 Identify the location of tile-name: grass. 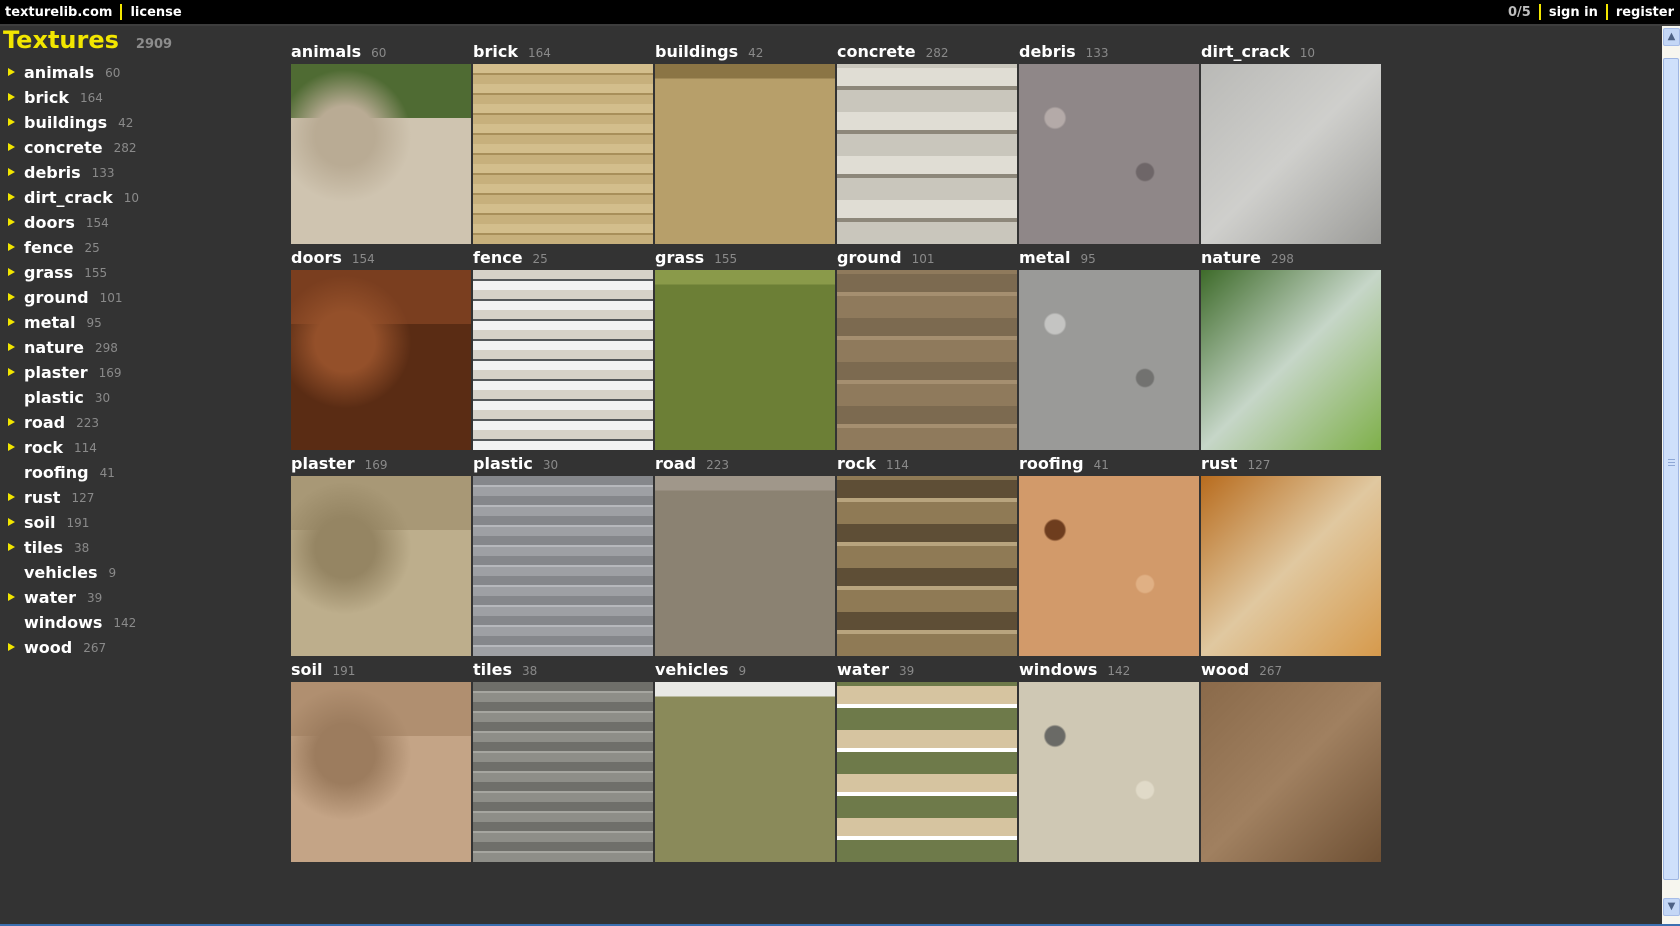
(679, 257).